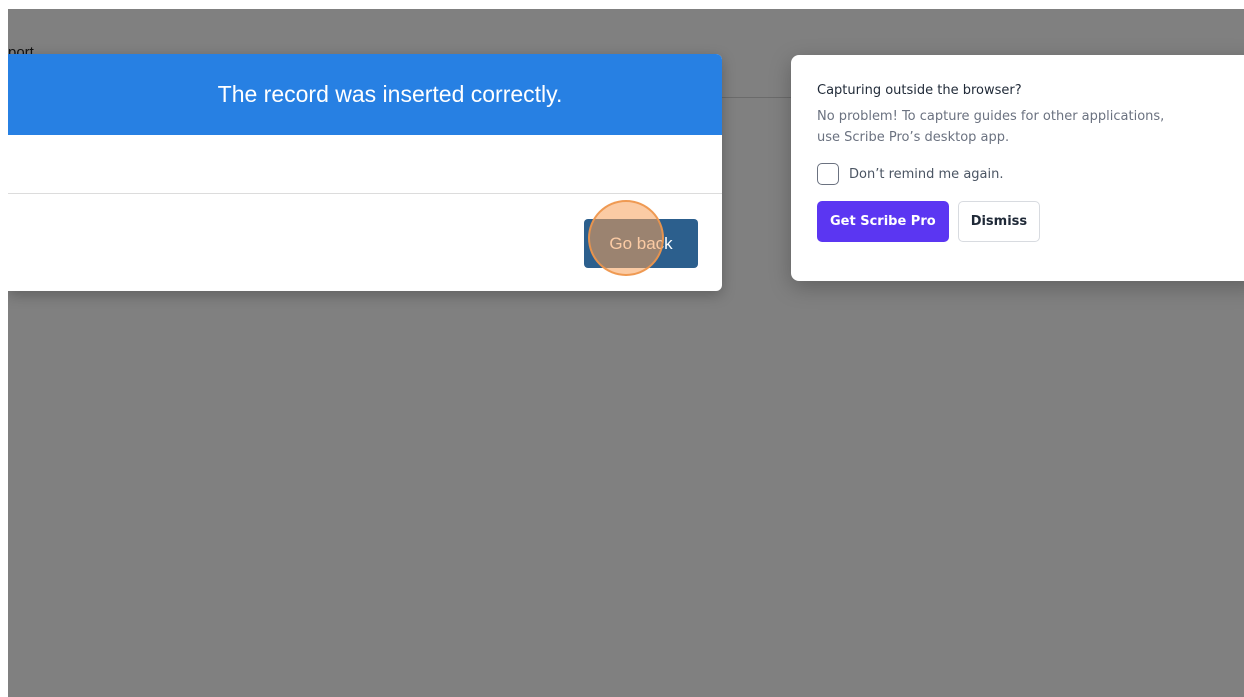  Describe the element at coordinates (919, 90) in the screenshot. I see `popup-title: Capturing outside the browser?` at that location.